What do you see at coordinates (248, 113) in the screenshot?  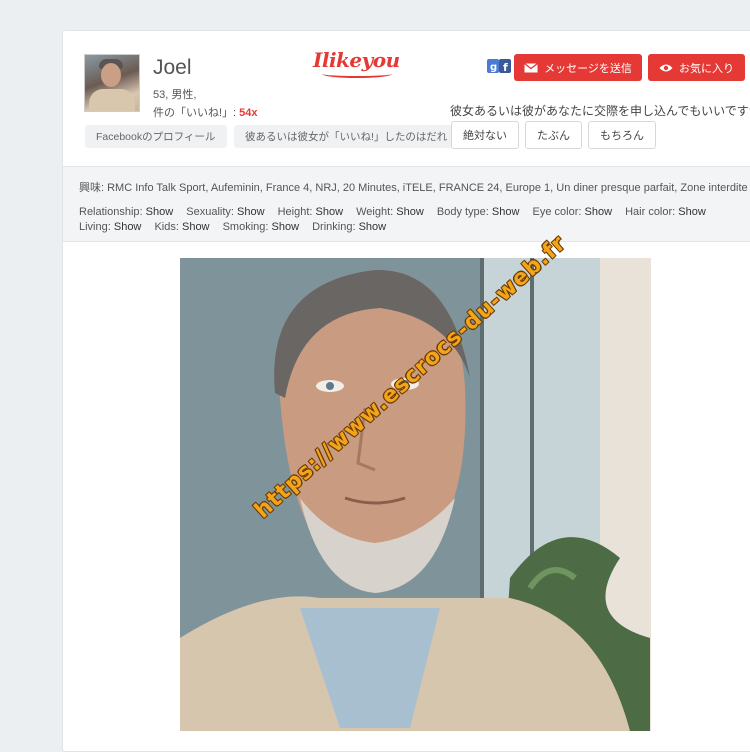 I see `likes-count: 54x` at bounding box center [248, 113].